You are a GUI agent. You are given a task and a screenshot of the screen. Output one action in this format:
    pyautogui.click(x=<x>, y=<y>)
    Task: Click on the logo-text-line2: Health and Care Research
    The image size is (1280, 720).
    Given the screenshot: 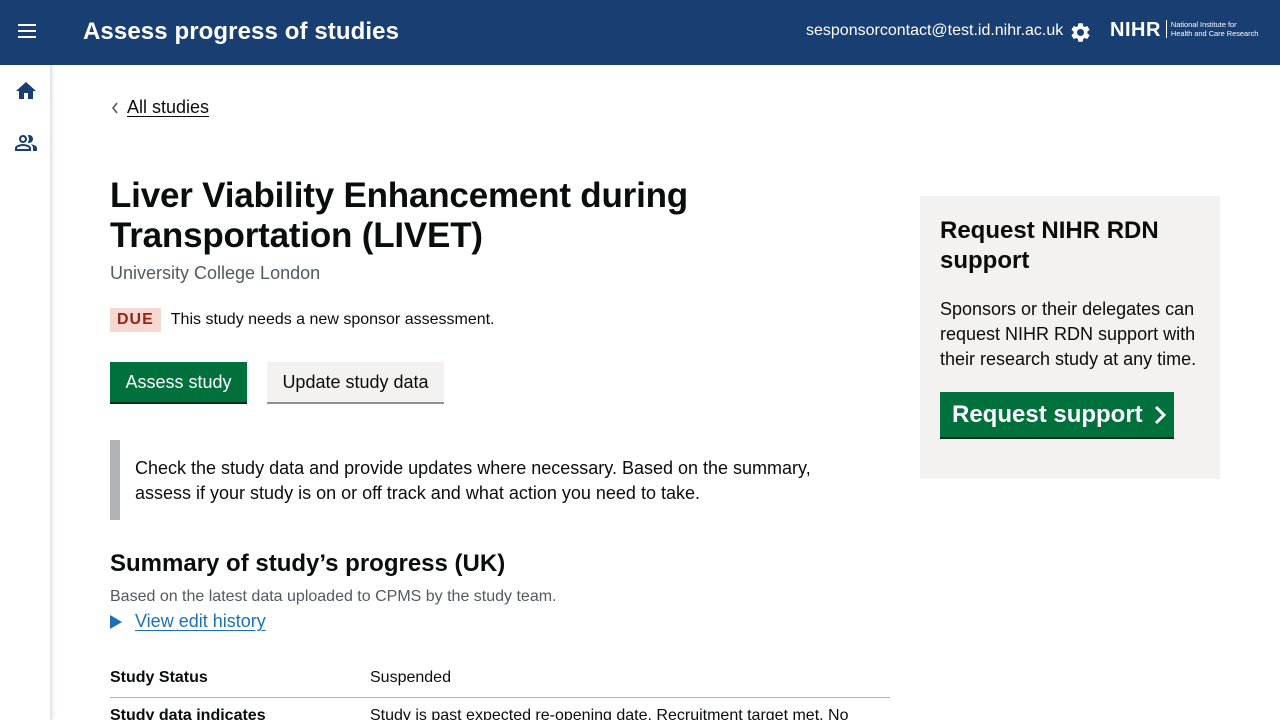 What is the action you would take?
    pyautogui.click(x=1214, y=33)
    